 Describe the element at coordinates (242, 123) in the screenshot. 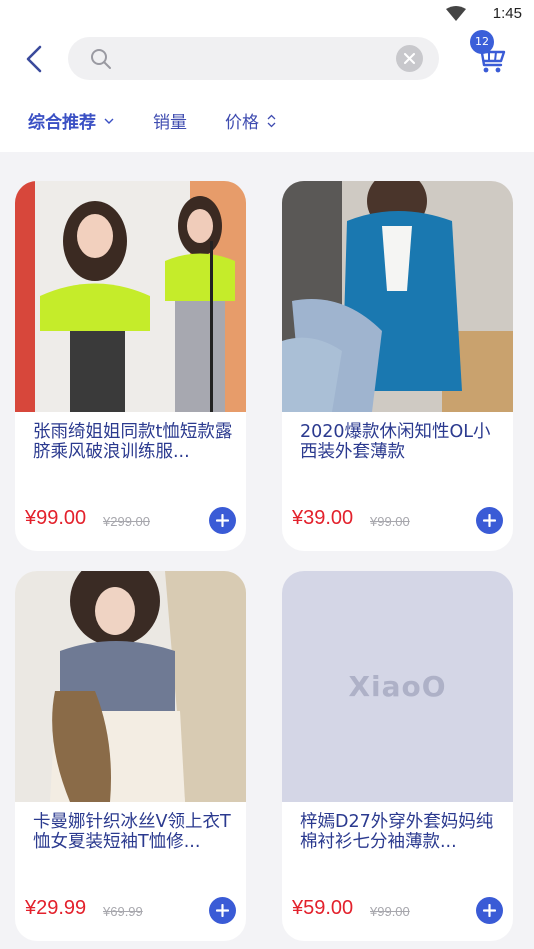

I see `sort-tab-label: 价格` at that location.